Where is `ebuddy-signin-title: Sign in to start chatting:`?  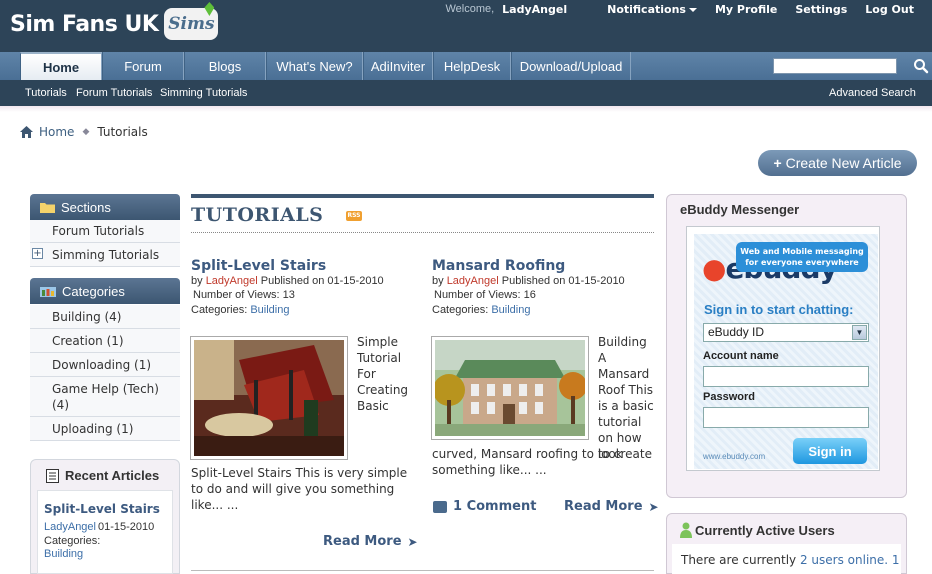 ebuddy-signin-title: Sign in to start chatting: is located at coordinates (779, 309).